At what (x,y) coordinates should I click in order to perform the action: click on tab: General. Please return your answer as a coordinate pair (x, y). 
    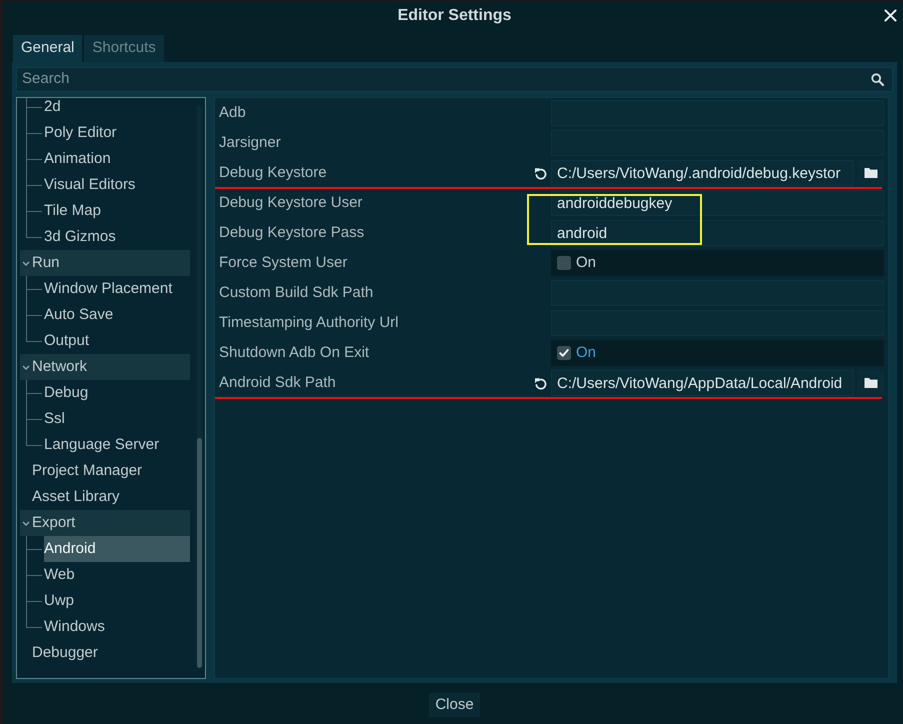
    Looking at the image, I should click on (47, 48).